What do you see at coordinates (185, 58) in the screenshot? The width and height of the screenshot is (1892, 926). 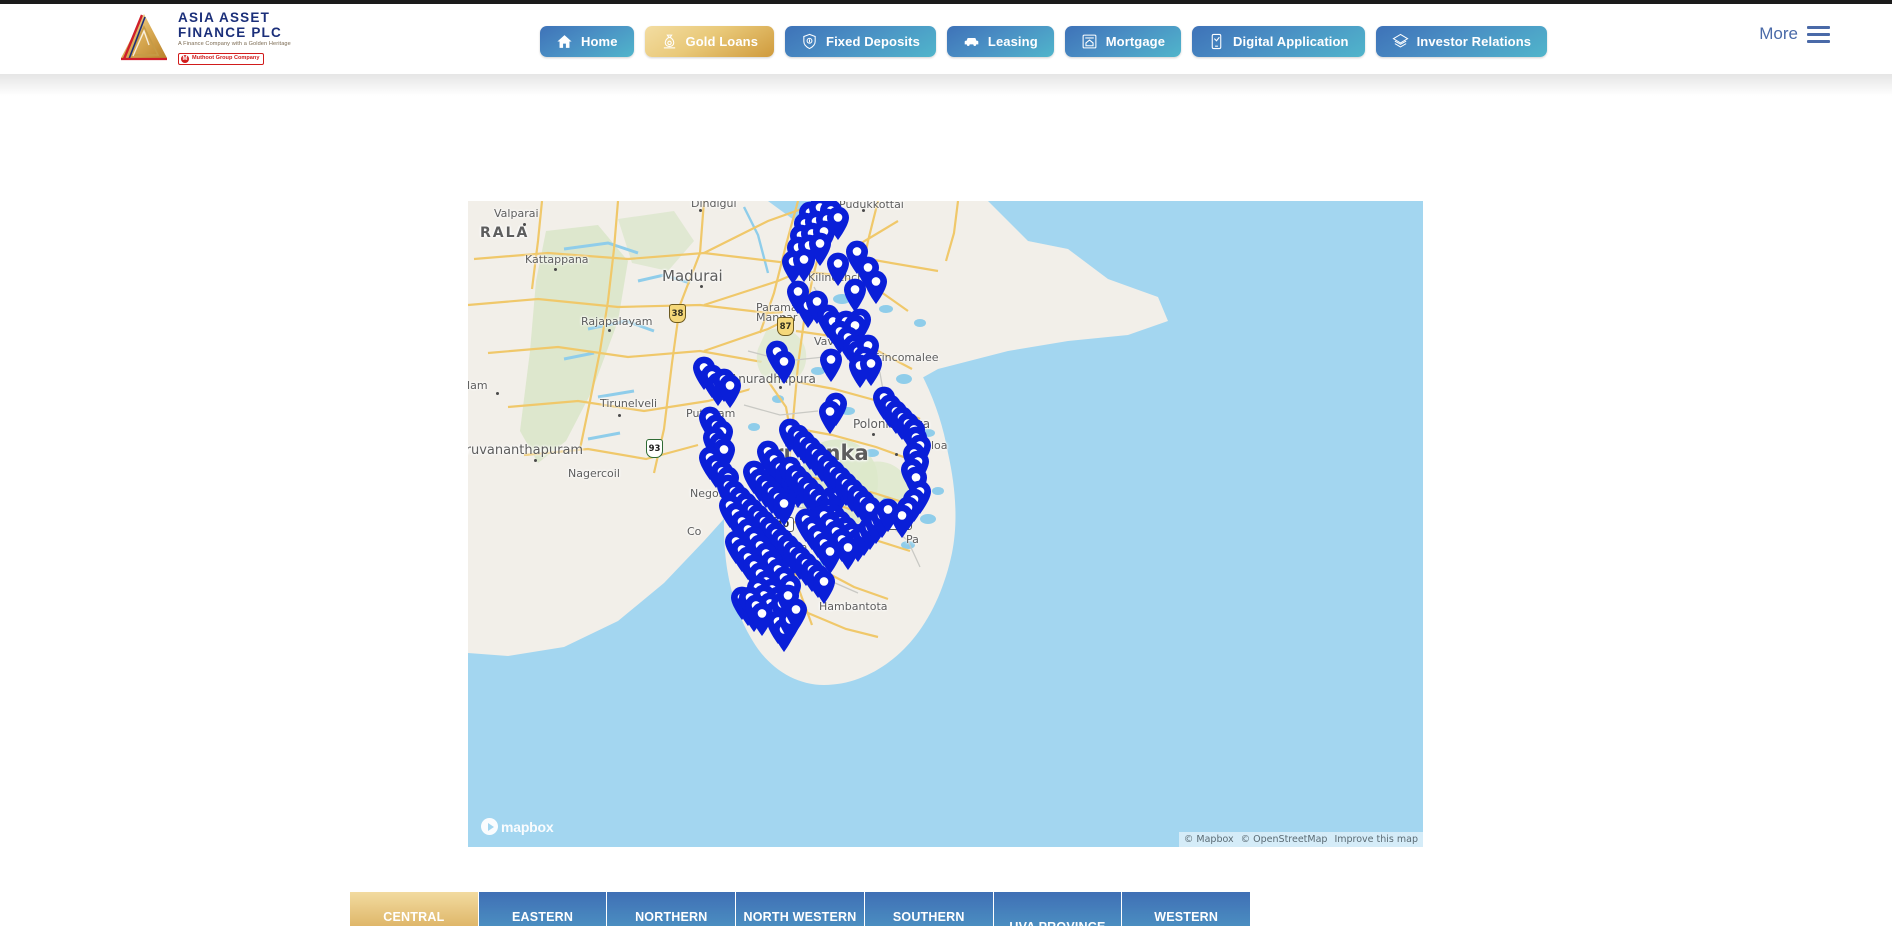 I see `muthoot-mark-icon: M` at bounding box center [185, 58].